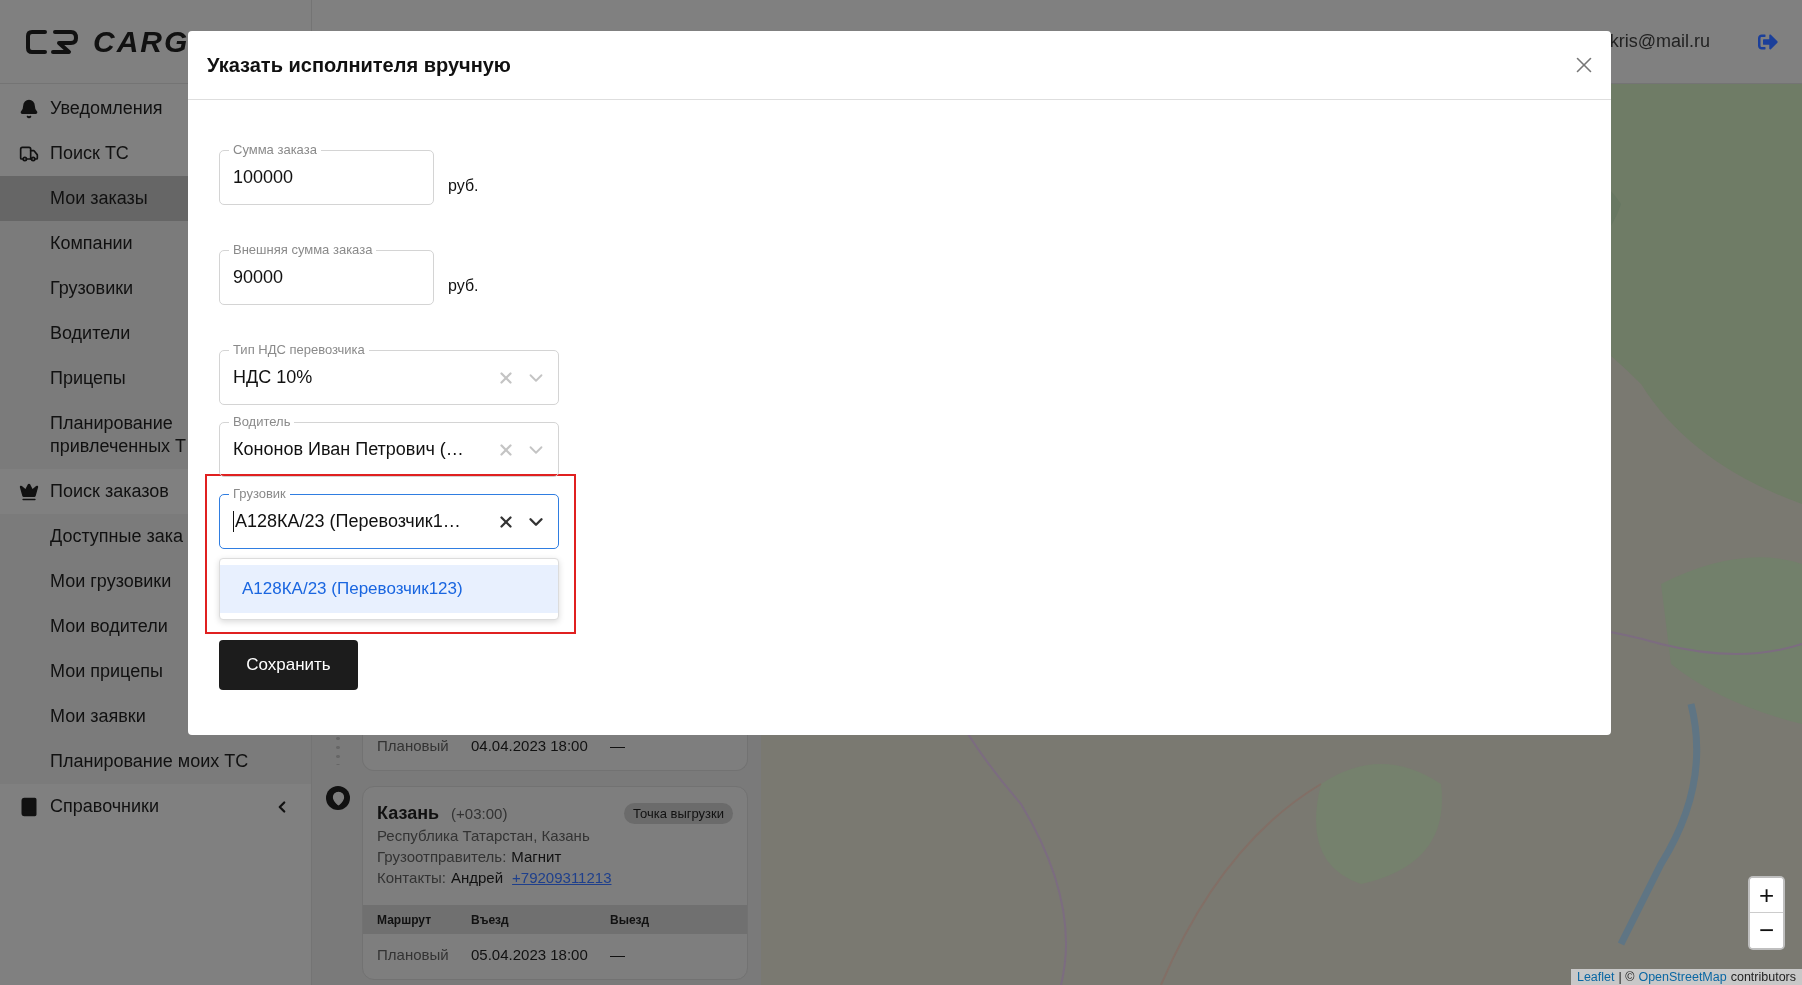 This screenshot has height=985, width=1802. What do you see at coordinates (411, 877) in the screenshot?
I see `contacts-label: Контакты:` at bounding box center [411, 877].